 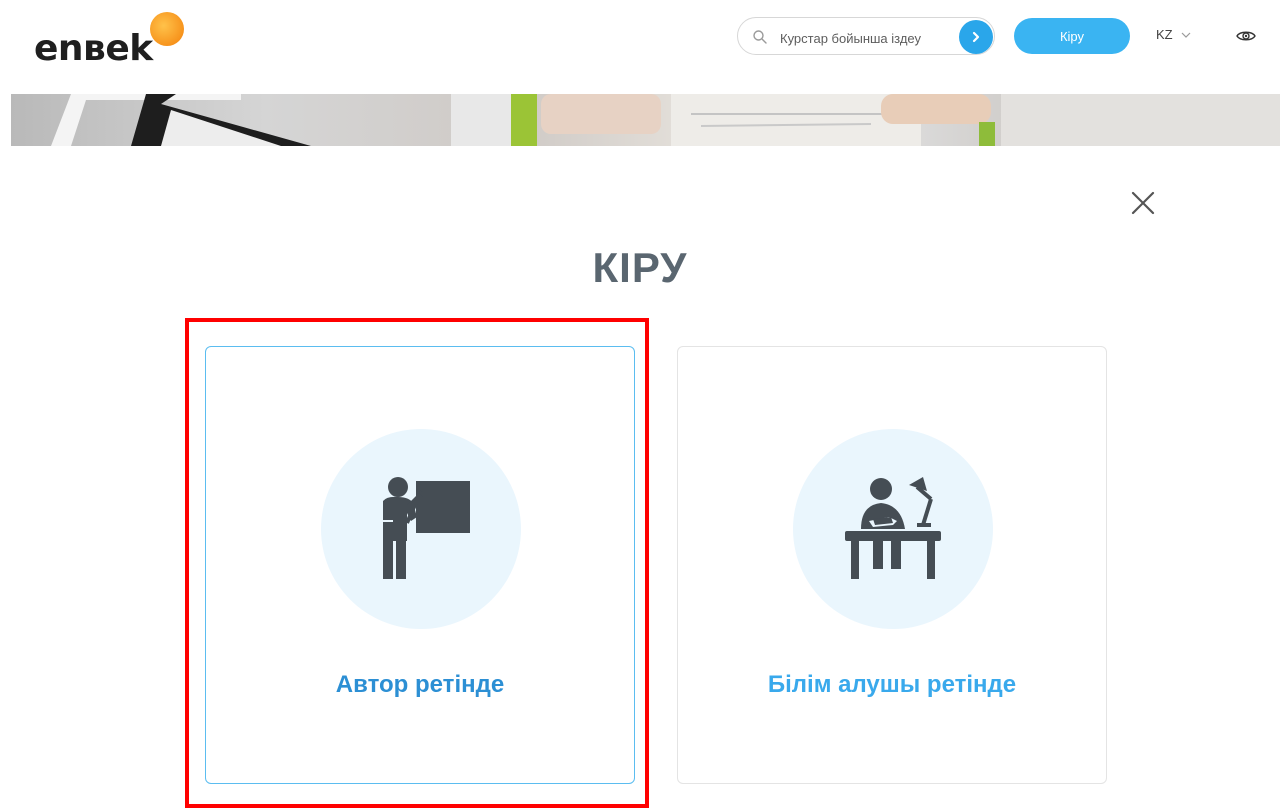 I want to click on banner-illustration, so click(x=665, y=120).